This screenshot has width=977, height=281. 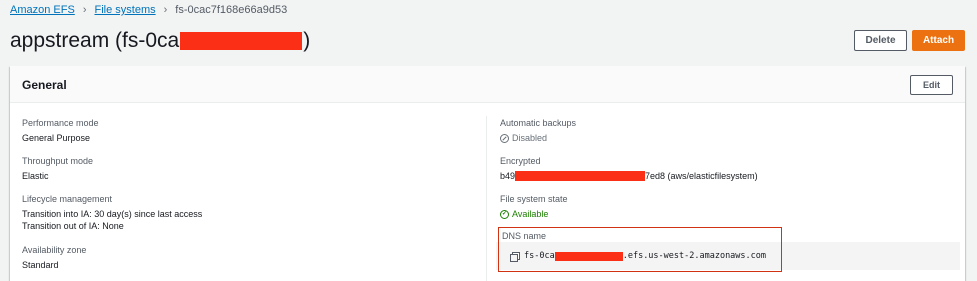 I want to click on performance-mode-value: General Purpose, so click(x=56, y=138).